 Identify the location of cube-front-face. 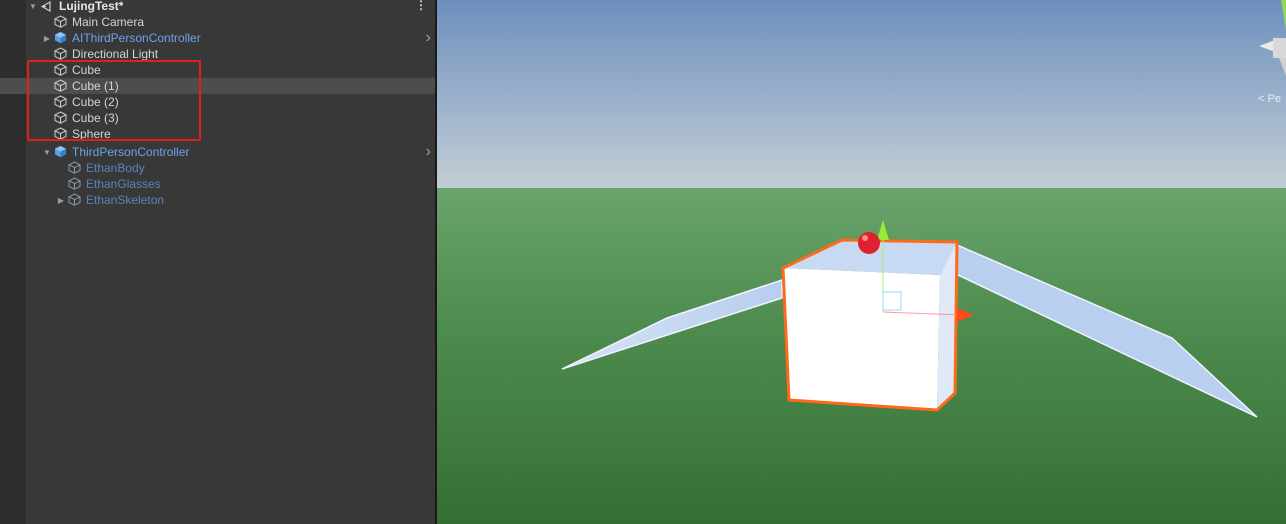
(861, 339).